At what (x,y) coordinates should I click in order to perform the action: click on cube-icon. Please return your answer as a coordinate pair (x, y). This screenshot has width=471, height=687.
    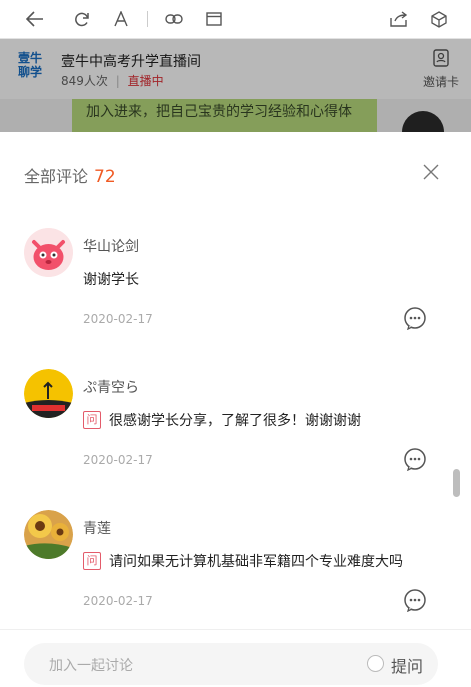
    Looking at the image, I should click on (439, 19).